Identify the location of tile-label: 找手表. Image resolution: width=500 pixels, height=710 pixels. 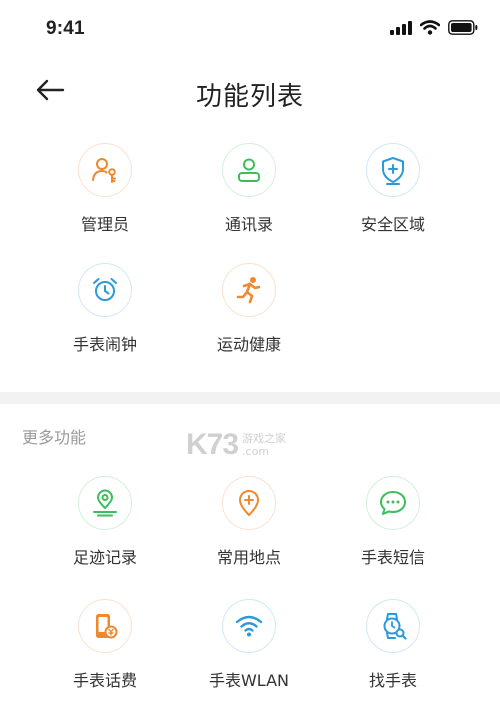
(392, 680).